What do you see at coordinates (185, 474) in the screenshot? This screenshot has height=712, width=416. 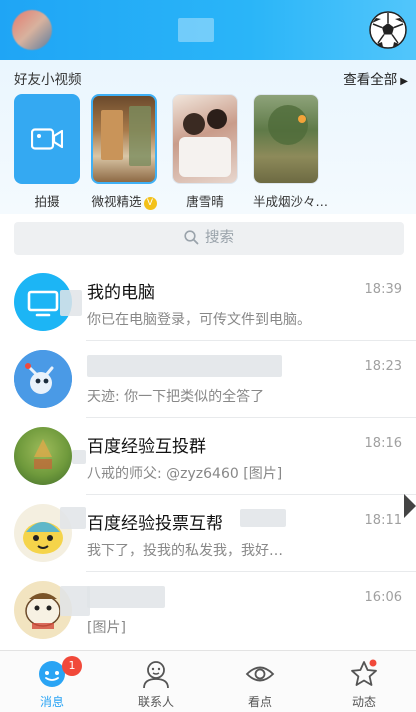 I see `chat-last-message: 八戒的师父: @zyz6460 [图片]` at bounding box center [185, 474].